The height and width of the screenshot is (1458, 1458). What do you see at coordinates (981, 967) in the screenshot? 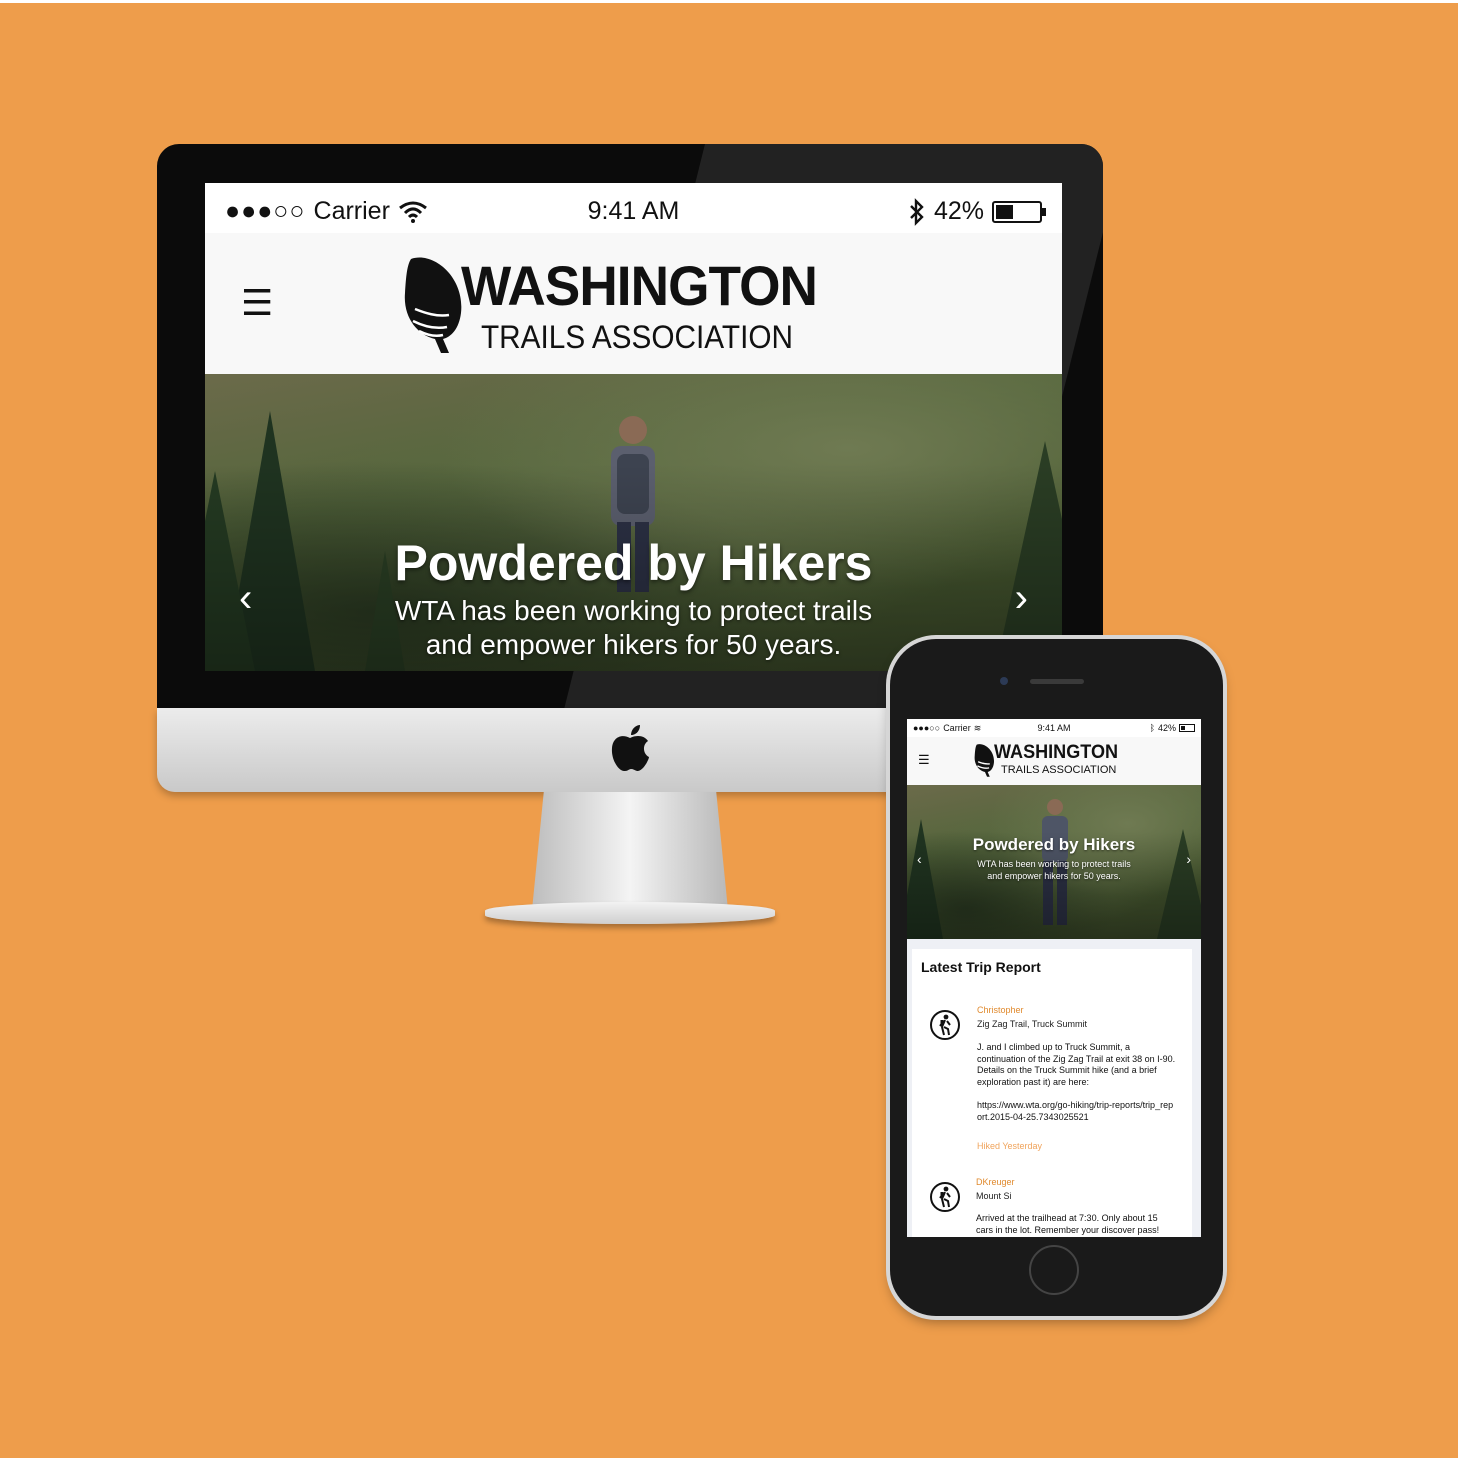
I see `trip-report-heading: Latest Trip Report` at bounding box center [981, 967].